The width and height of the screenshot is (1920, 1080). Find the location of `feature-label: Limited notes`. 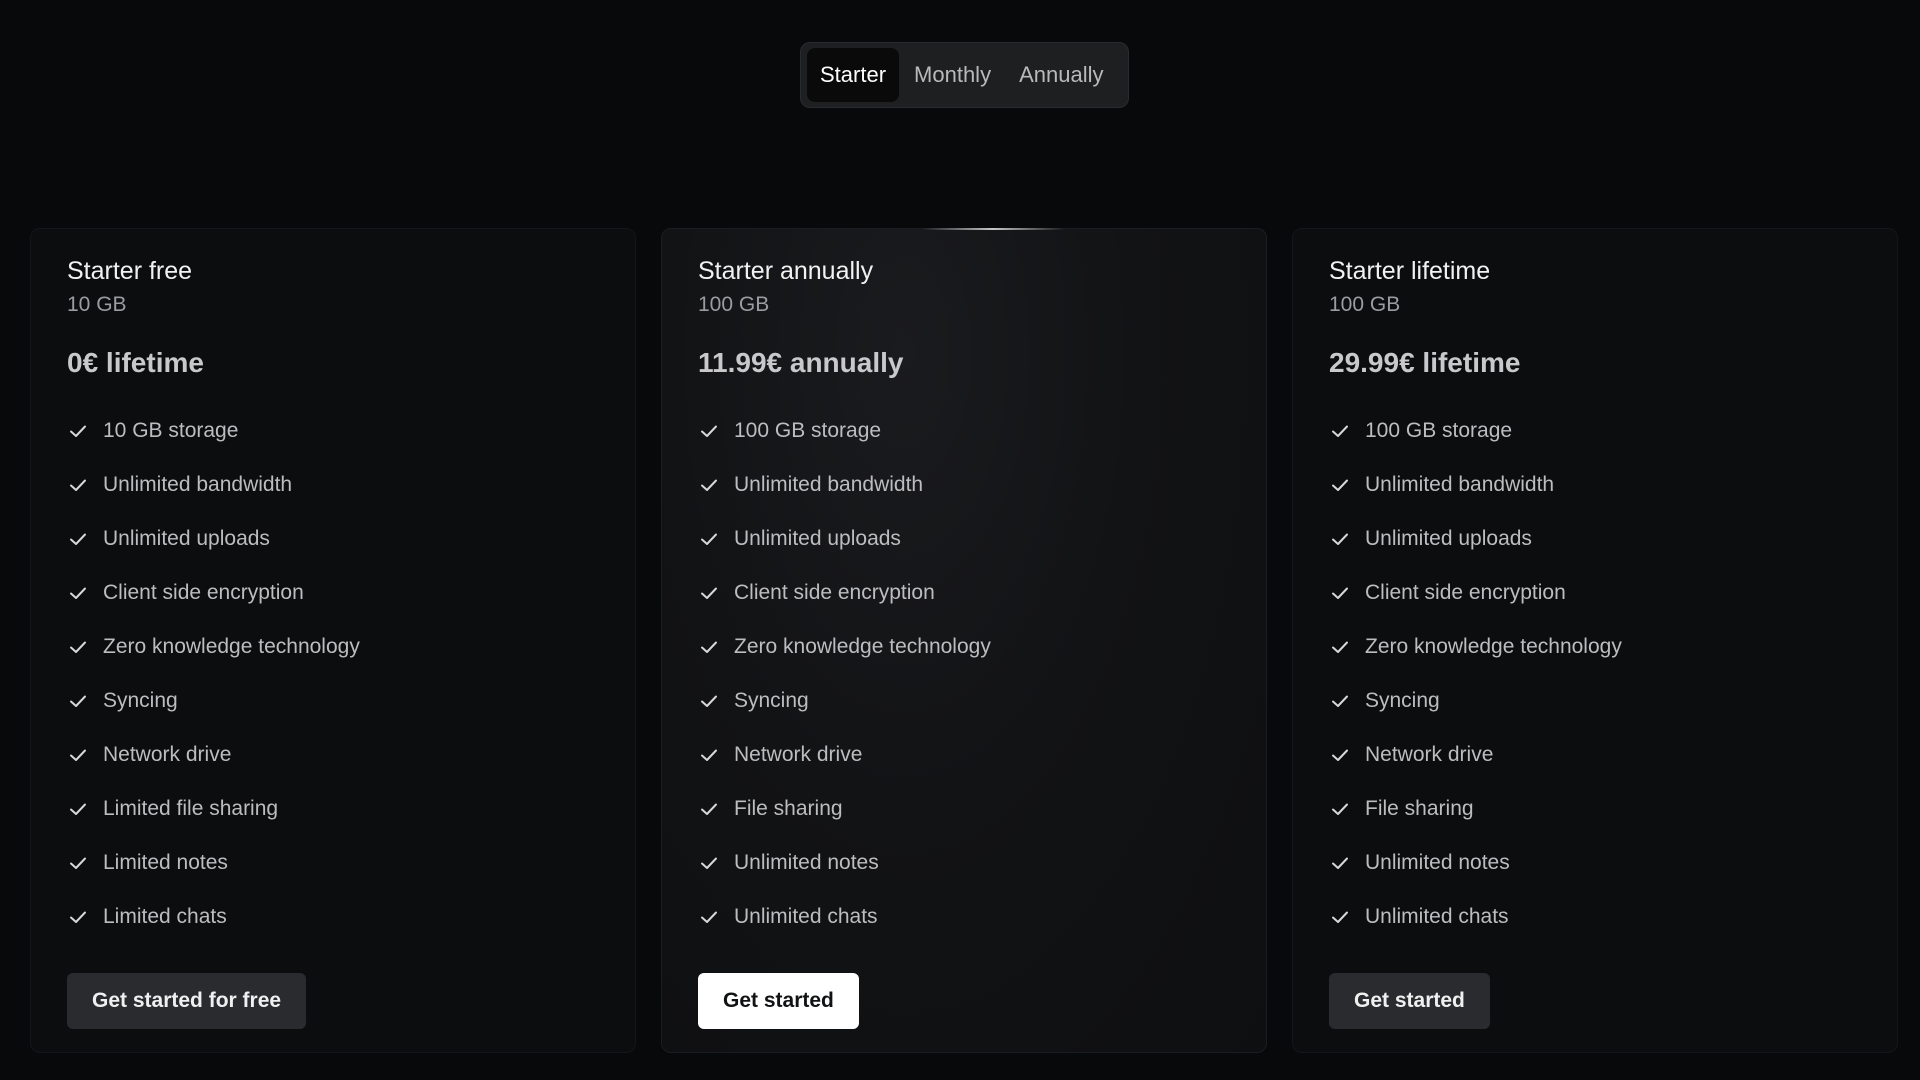

feature-label: Limited notes is located at coordinates (165, 862).